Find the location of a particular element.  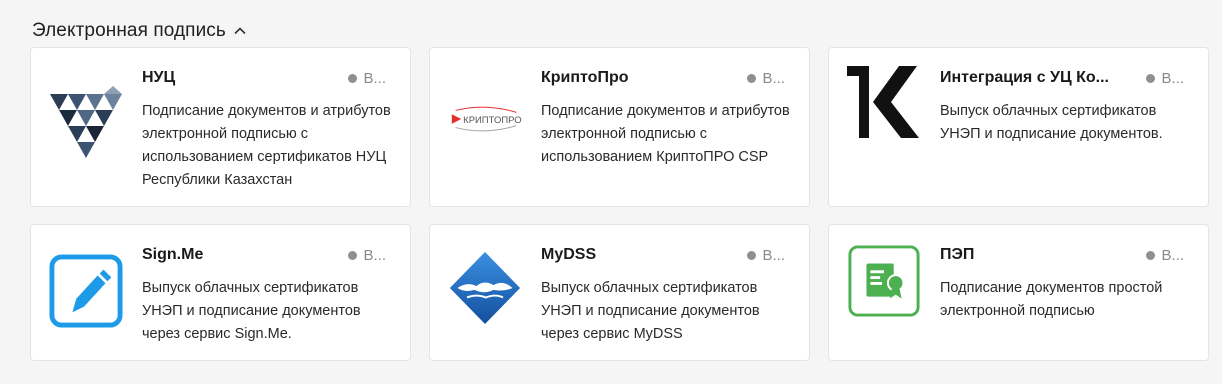

k-logo-icon is located at coordinates (884, 102).